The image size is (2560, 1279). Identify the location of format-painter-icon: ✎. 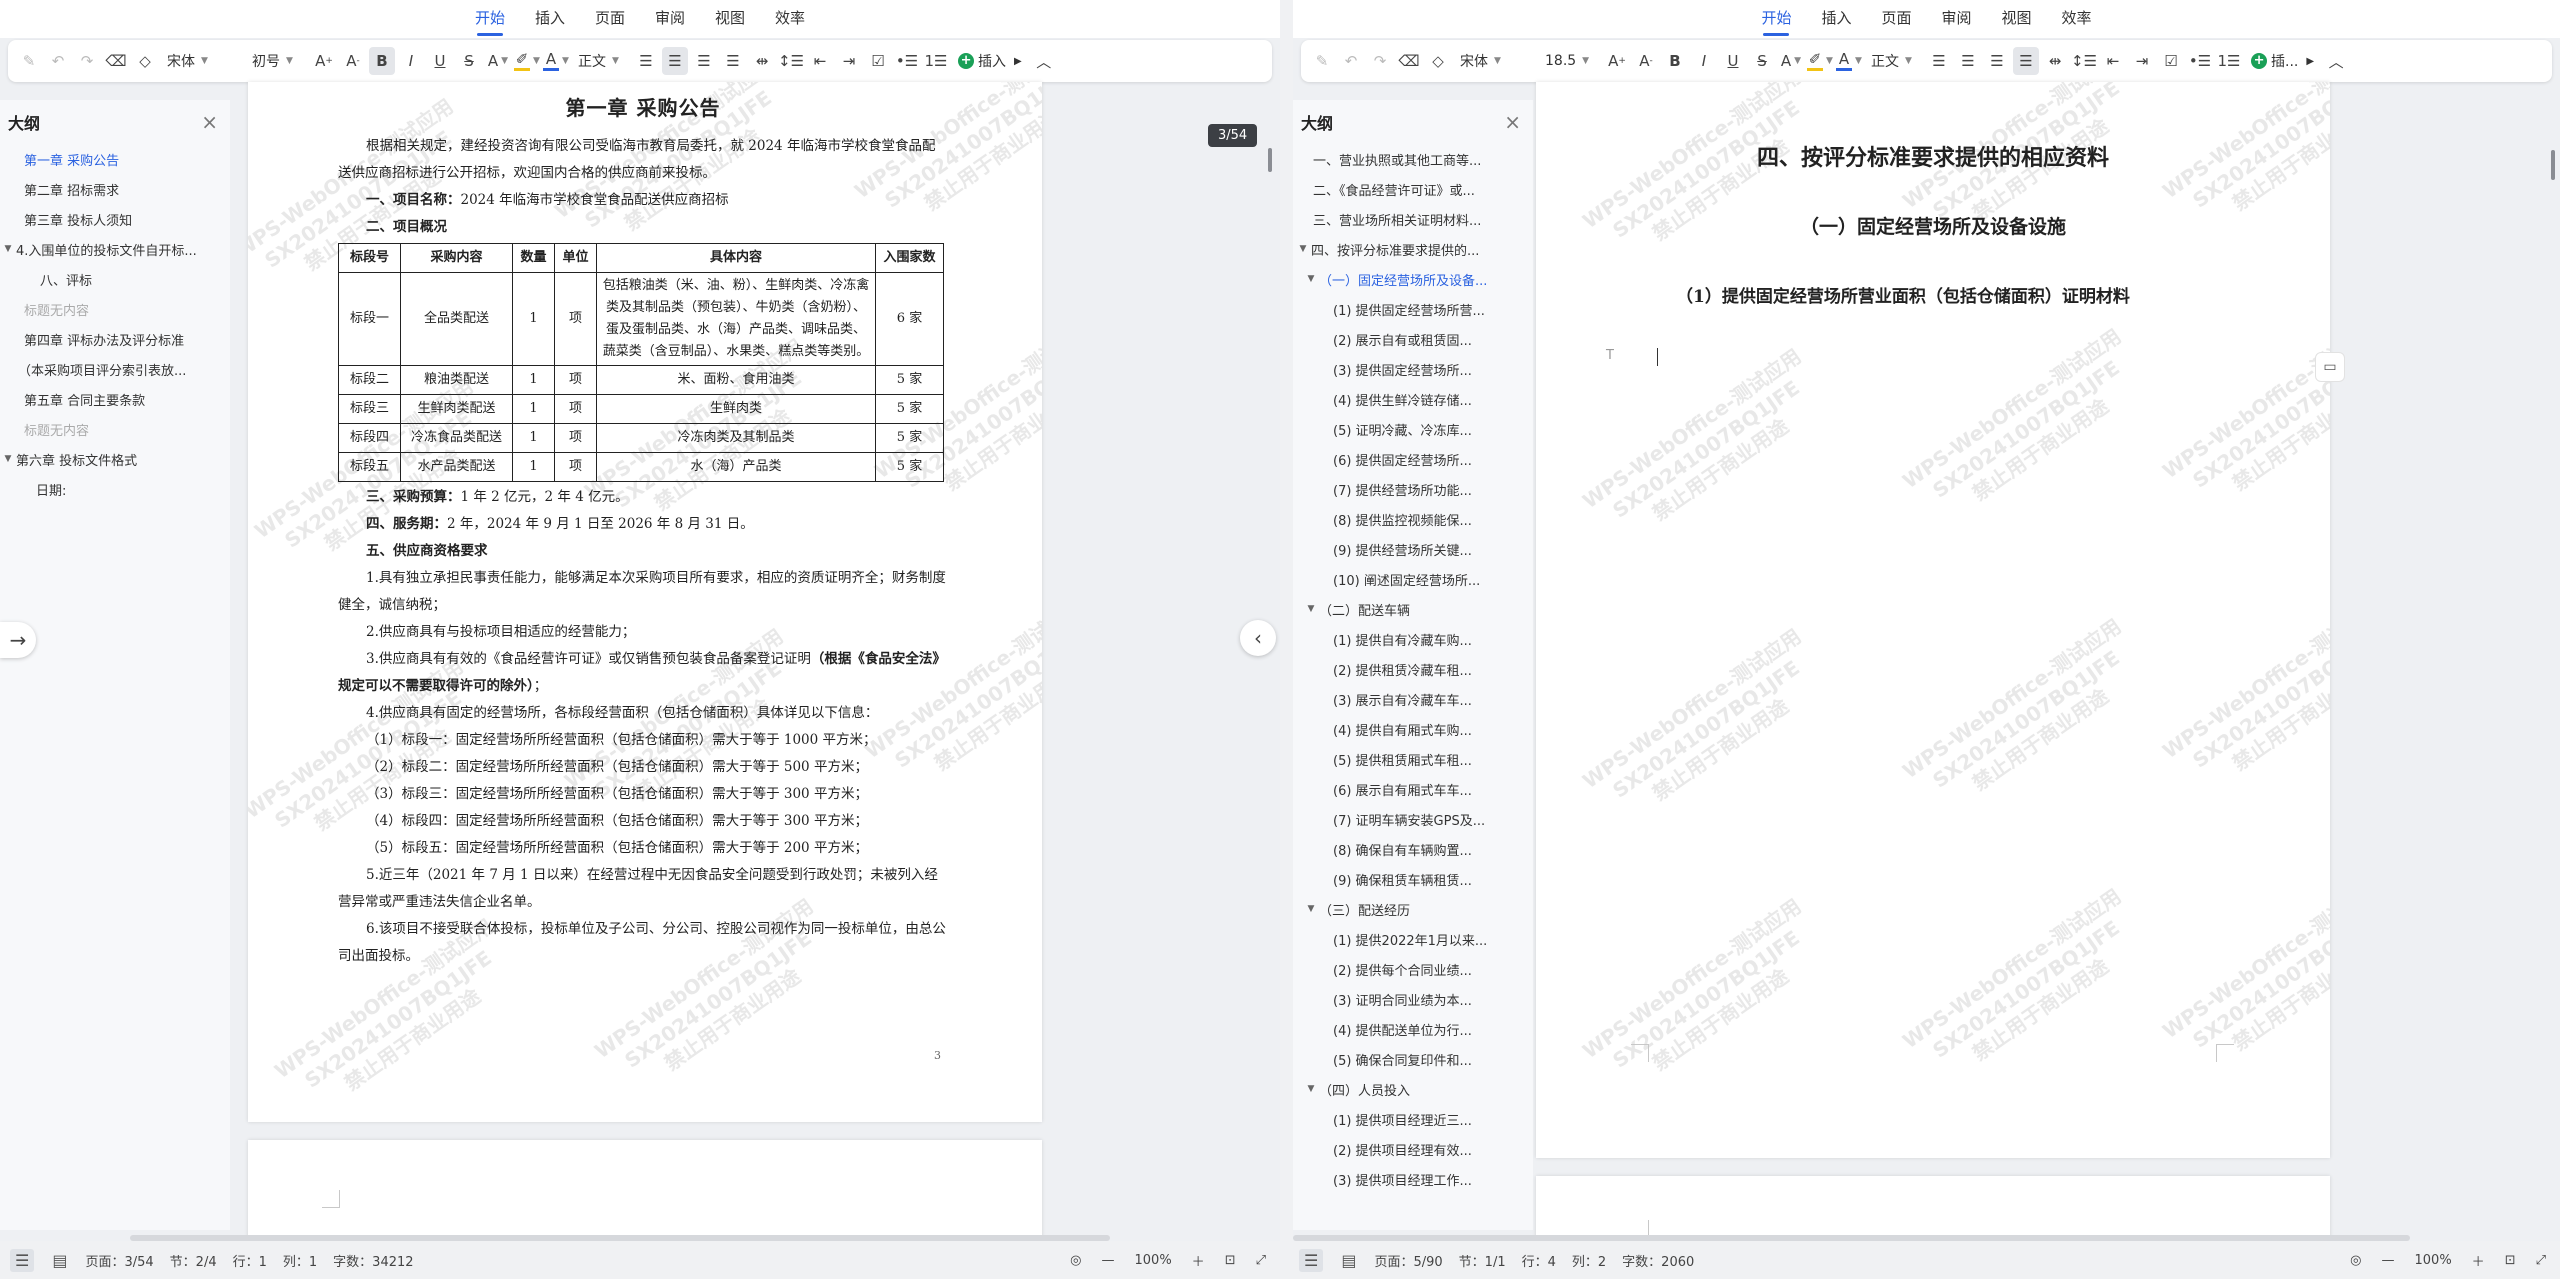
(29, 61).